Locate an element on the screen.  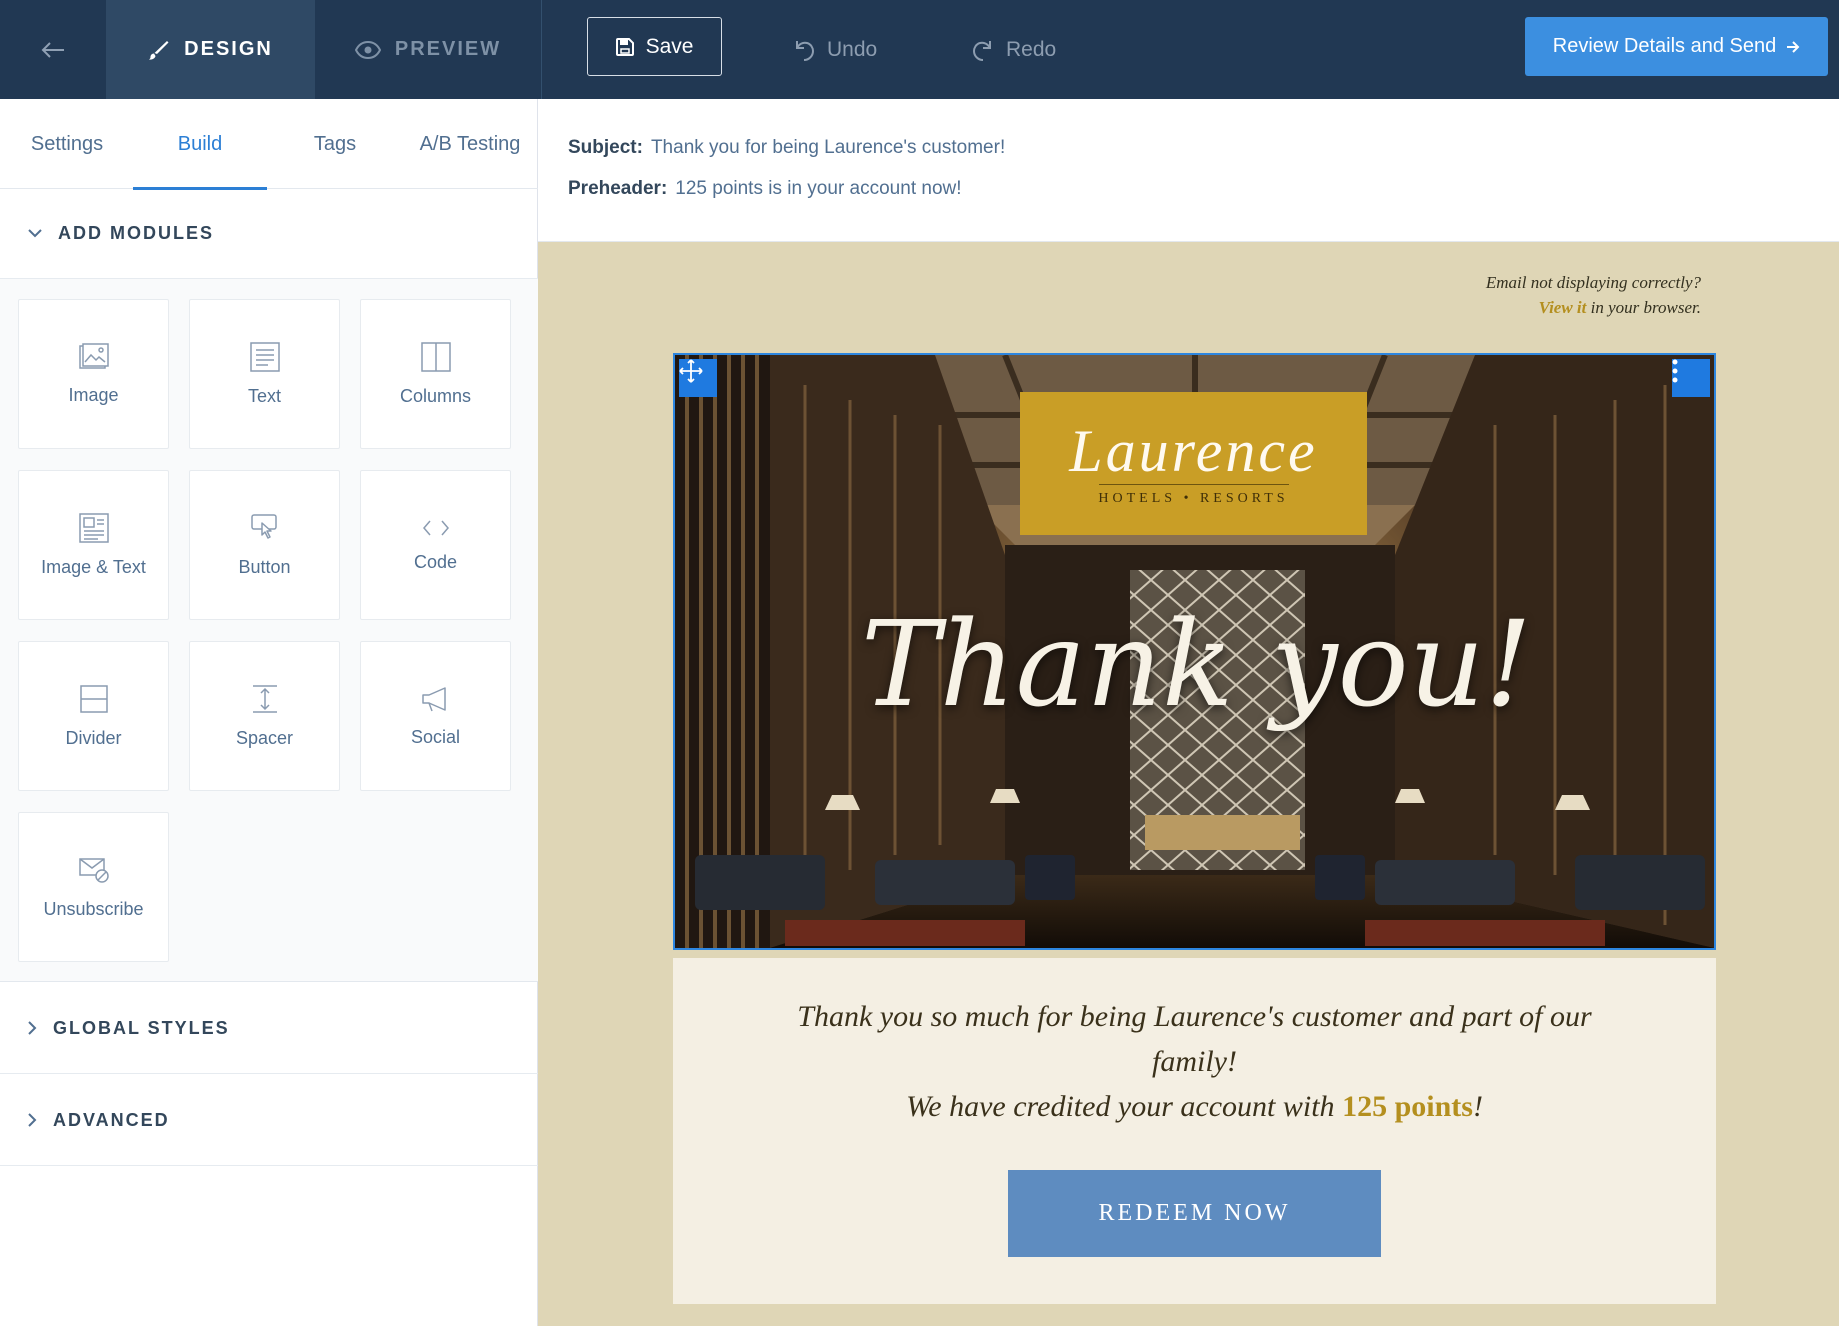
undo-button: Undo is located at coordinates (834, 49).